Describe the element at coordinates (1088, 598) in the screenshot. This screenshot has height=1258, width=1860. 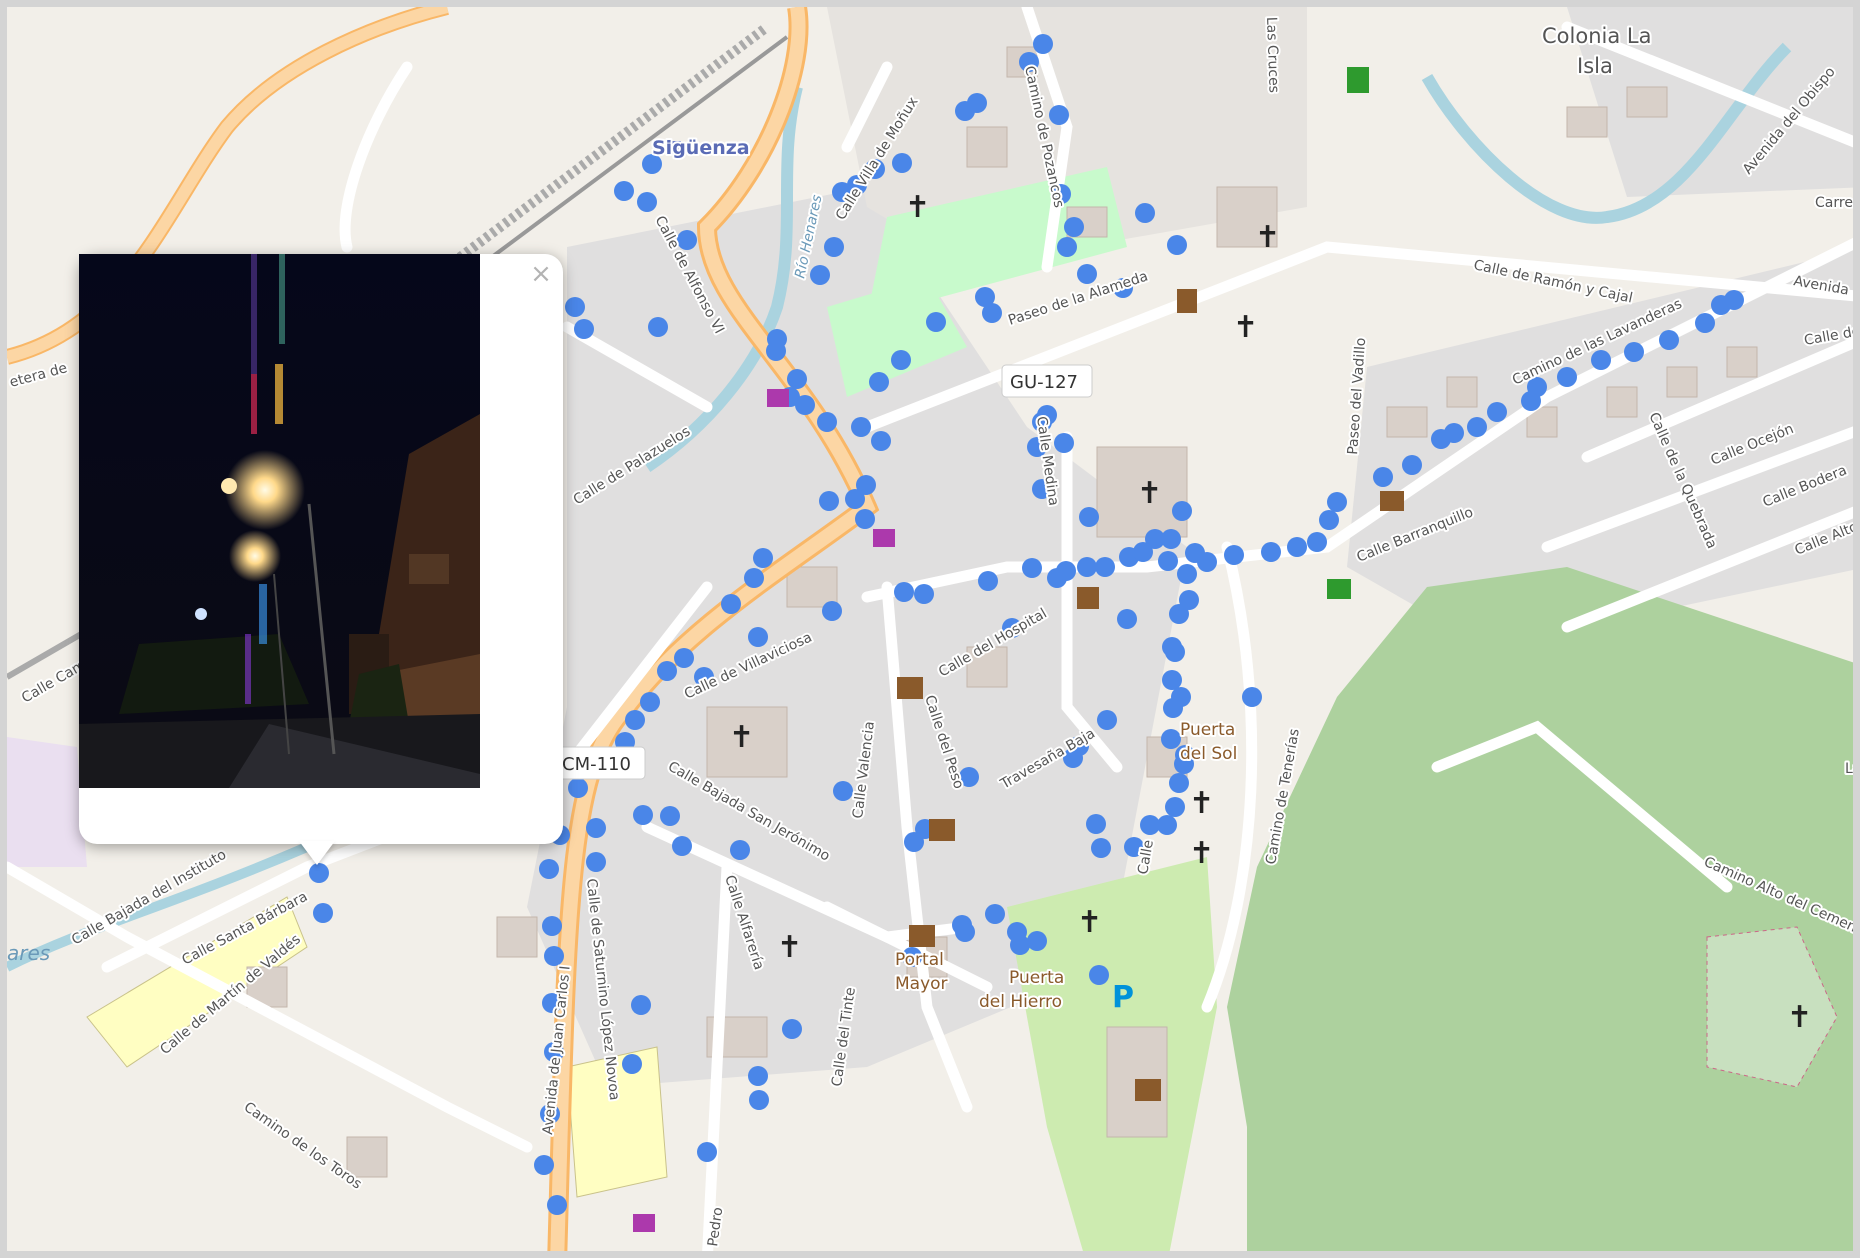
I see `monument-icon` at that location.